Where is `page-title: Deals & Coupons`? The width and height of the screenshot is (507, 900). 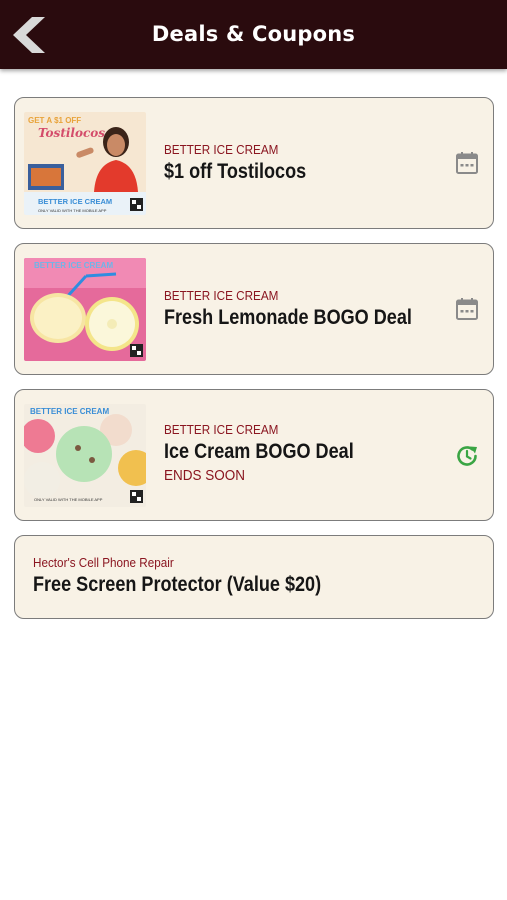
page-title: Deals & Coupons is located at coordinates (253, 34).